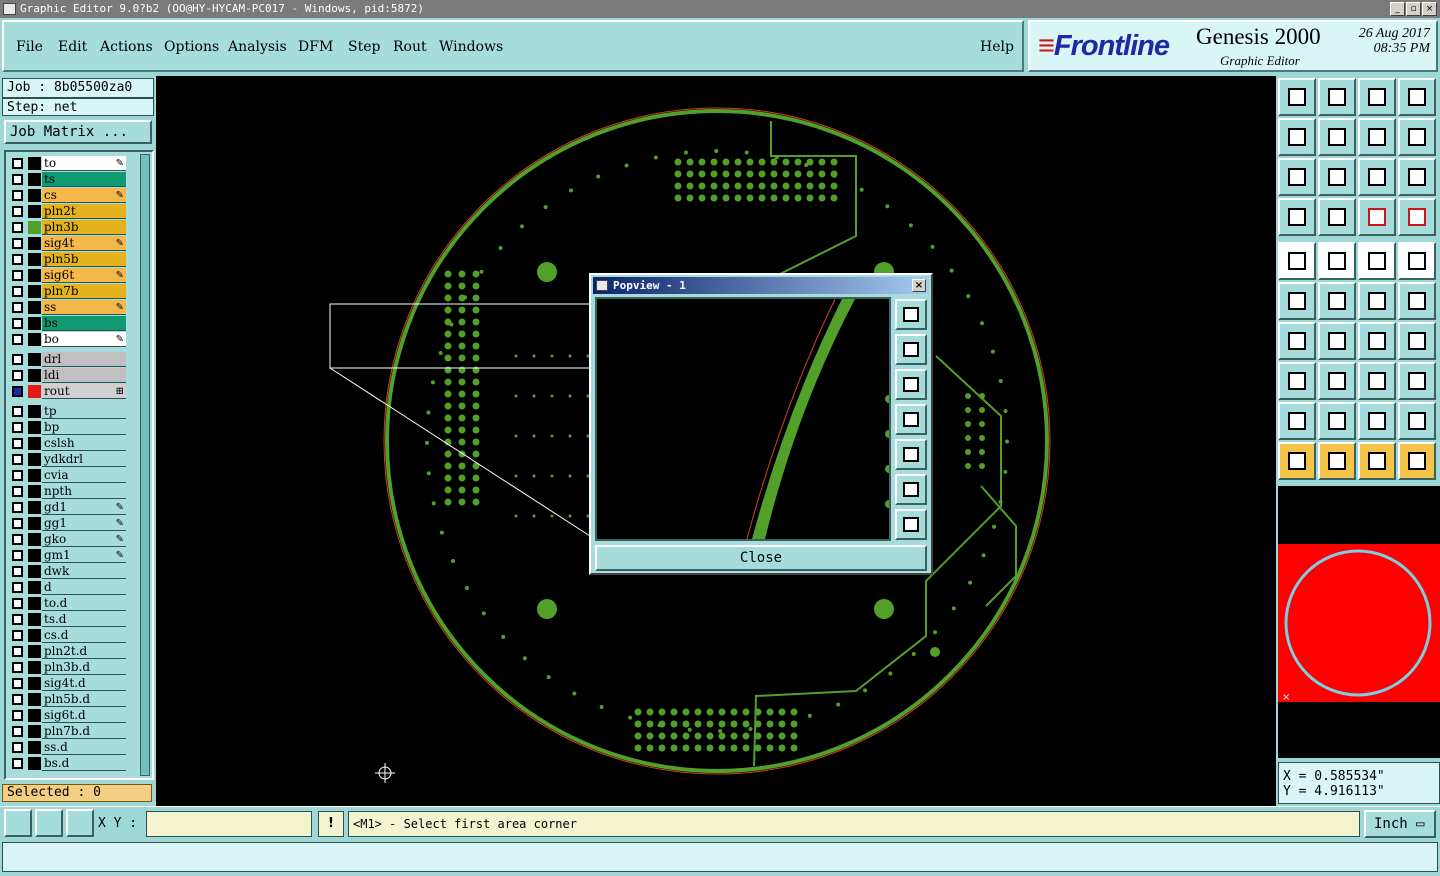  I want to click on layer-row: gm1 ✎, so click(68, 555).